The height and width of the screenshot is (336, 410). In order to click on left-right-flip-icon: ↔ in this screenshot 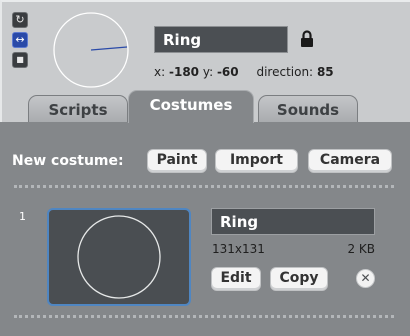, I will do `click(20, 40)`.